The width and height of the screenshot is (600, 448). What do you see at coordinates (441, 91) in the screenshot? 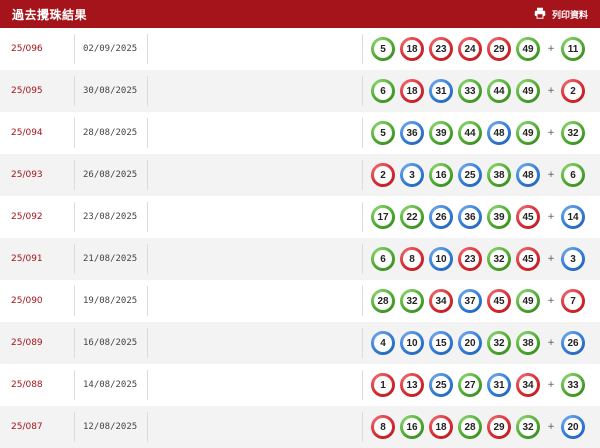
I see `number-ball: 31` at bounding box center [441, 91].